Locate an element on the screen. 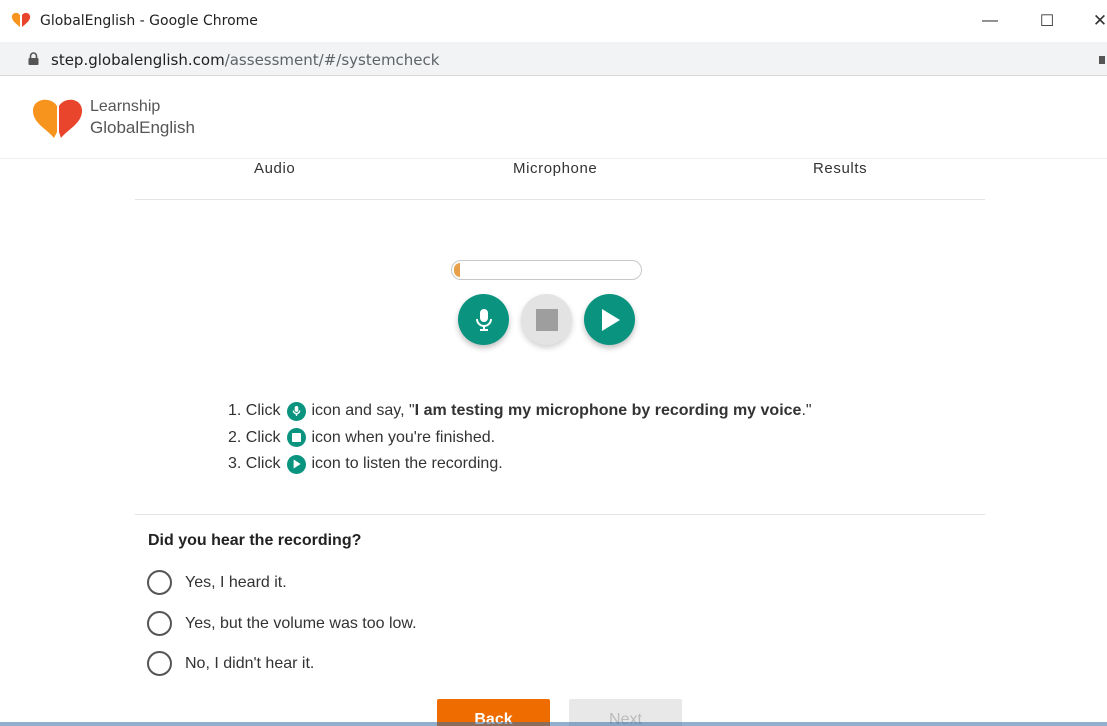  step-results: Results is located at coordinates (840, 168).